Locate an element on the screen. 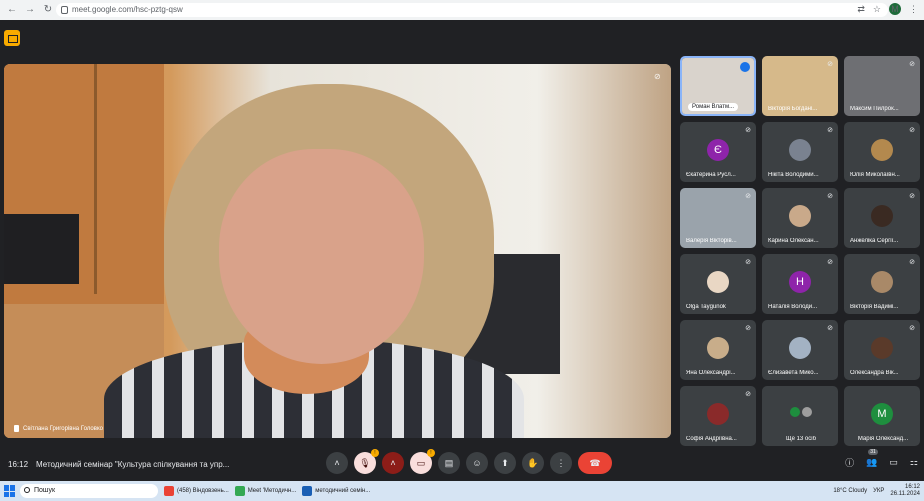  activities-icon: ⚏ is located at coordinates (914, 462).